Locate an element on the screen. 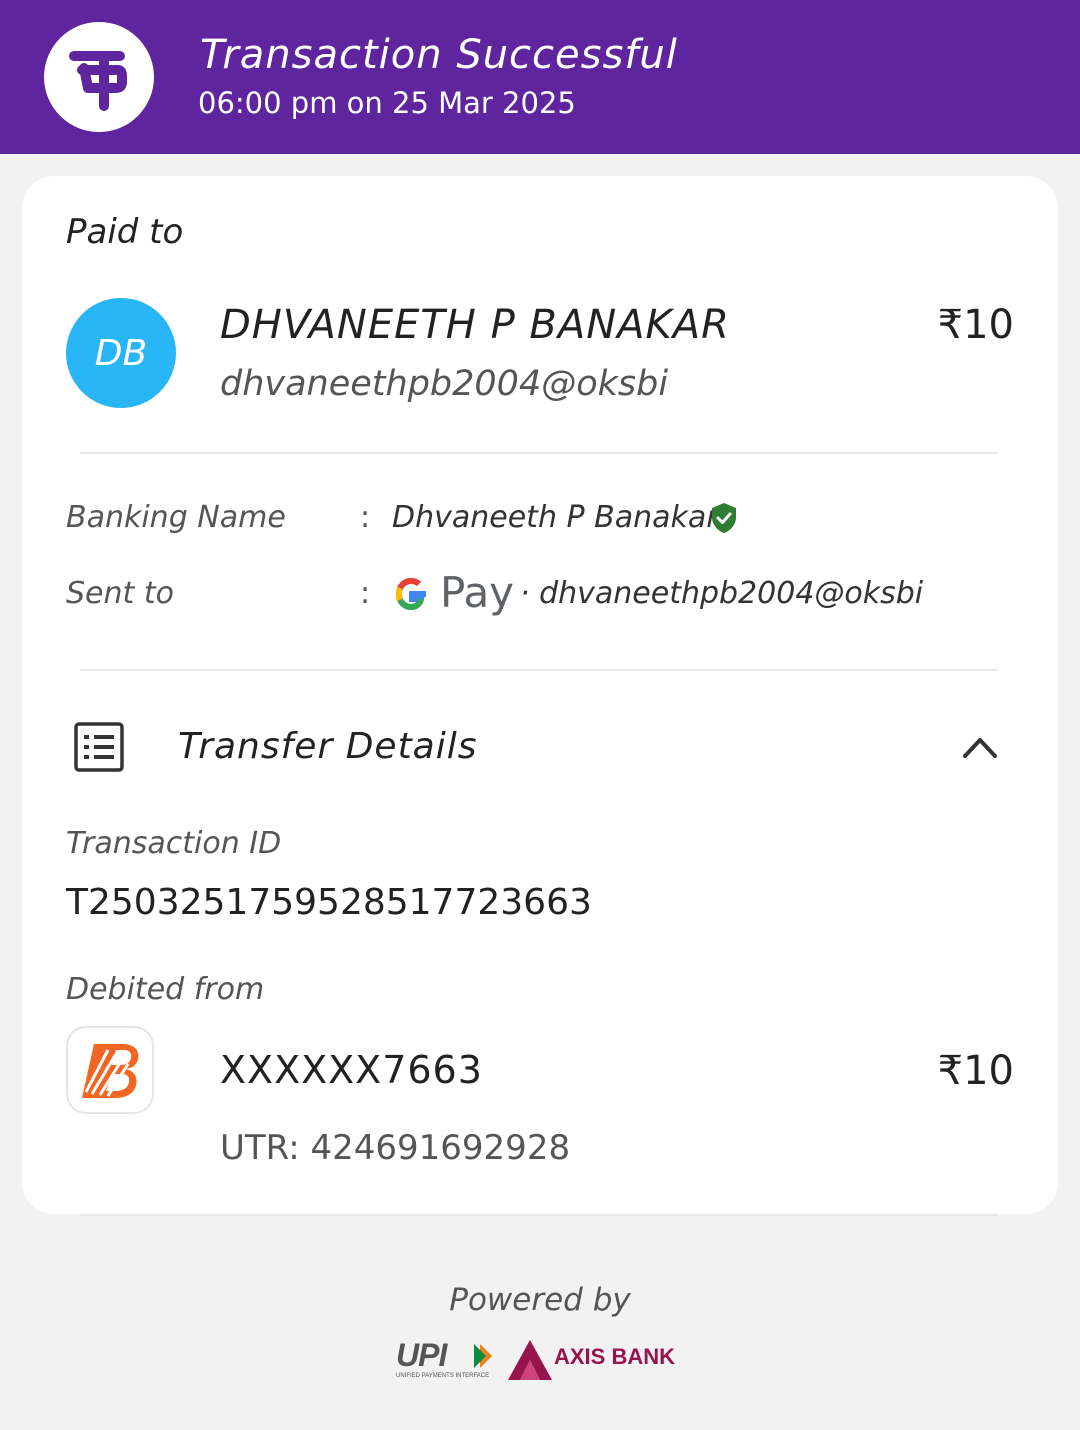 The height and width of the screenshot is (1430, 1080). upi-logo-text: UPI is located at coordinates (422, 1355).